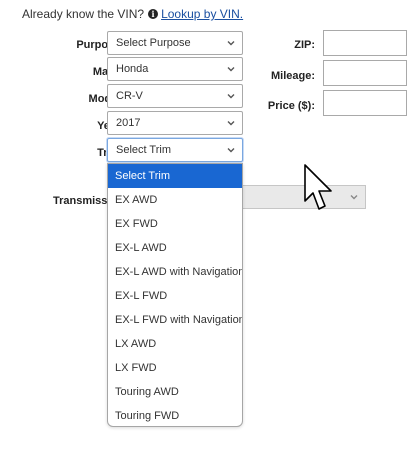 The width and height of the screenshot is (420, 466). I want to click on trim-option: EX-L FWD, so click(175, 296).